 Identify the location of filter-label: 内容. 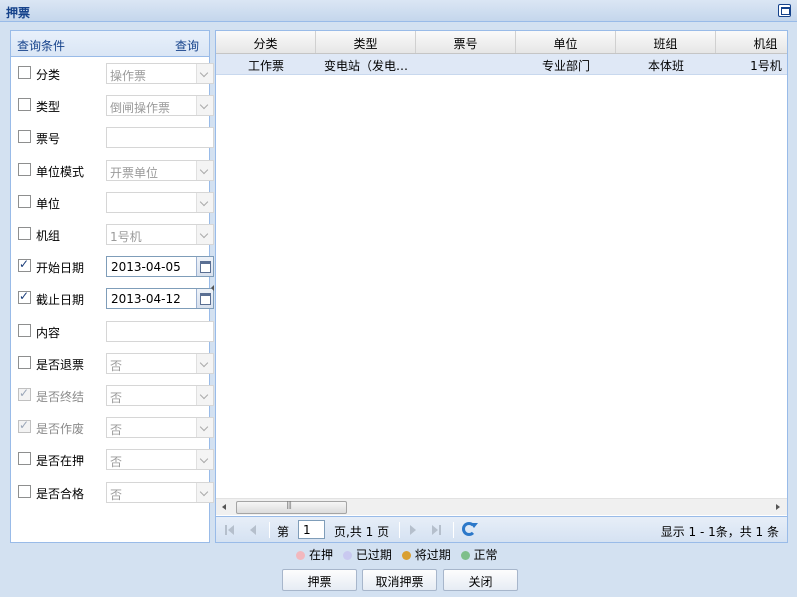
(48, 333).